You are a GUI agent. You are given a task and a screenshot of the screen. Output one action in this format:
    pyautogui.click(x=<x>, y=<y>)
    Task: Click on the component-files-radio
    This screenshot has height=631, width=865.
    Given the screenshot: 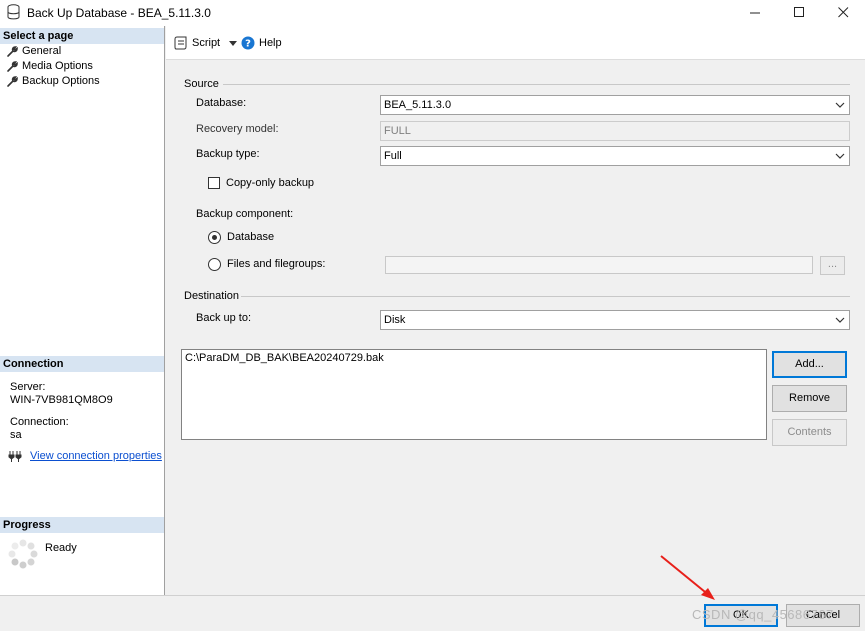 What is the action you would take?
    pyautogui.click(x=214, y=264)
    